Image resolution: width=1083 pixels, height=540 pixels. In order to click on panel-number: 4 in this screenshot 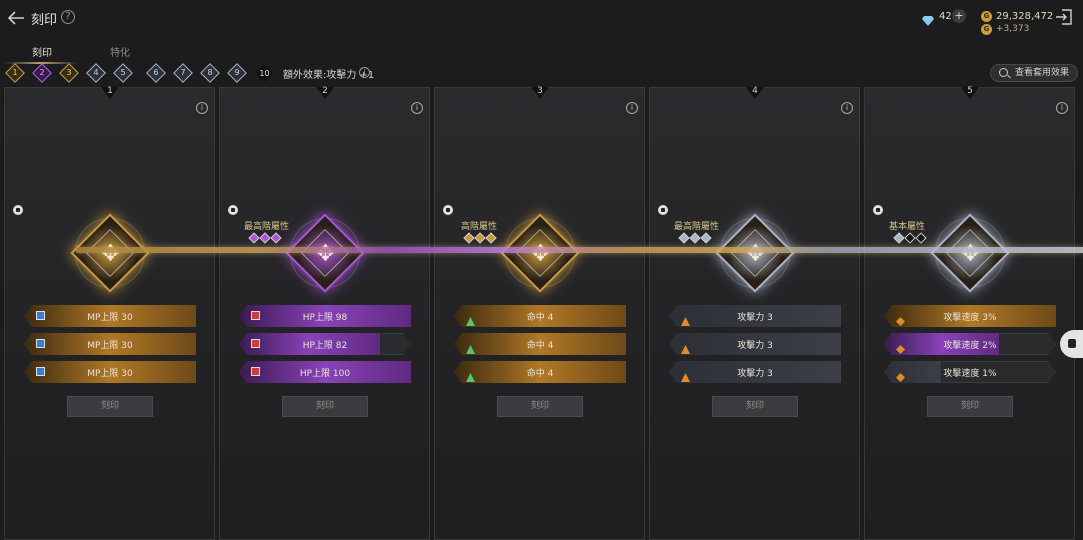, I will do `click(755, 91)`.